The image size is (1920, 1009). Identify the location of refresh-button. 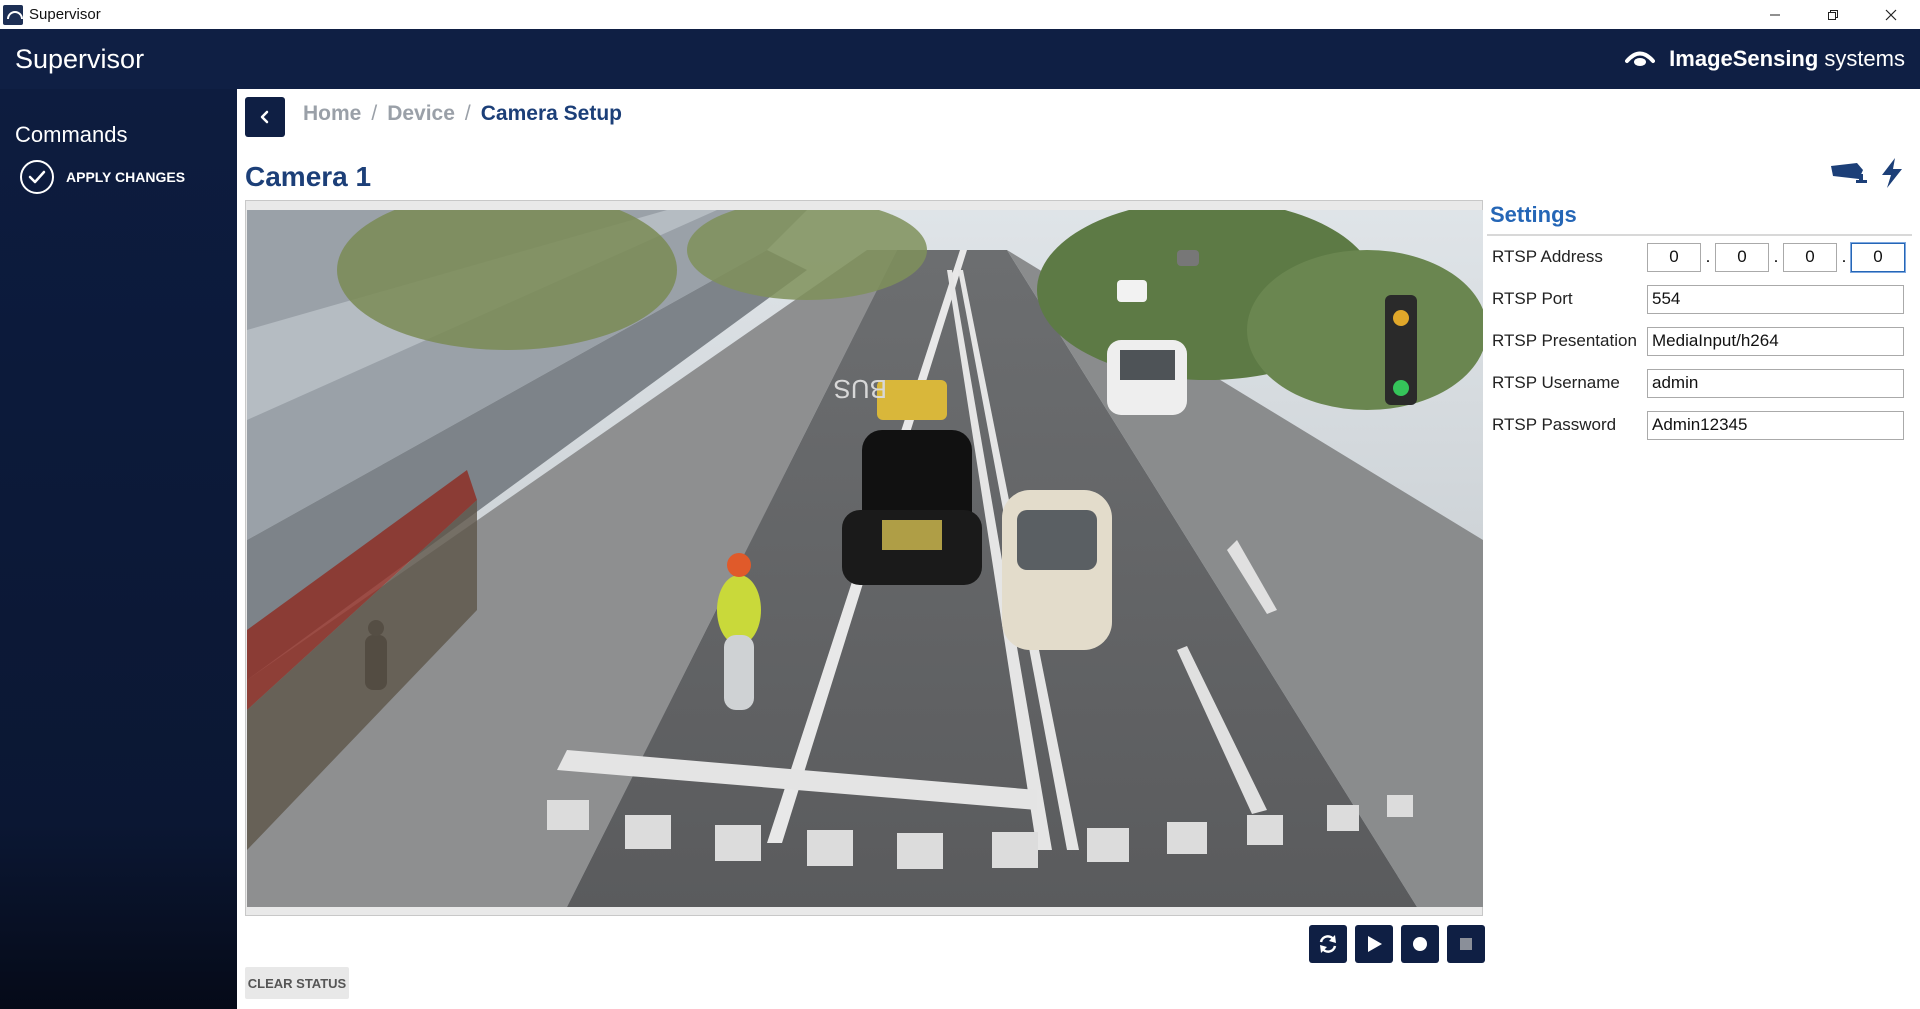
(1328, 944).